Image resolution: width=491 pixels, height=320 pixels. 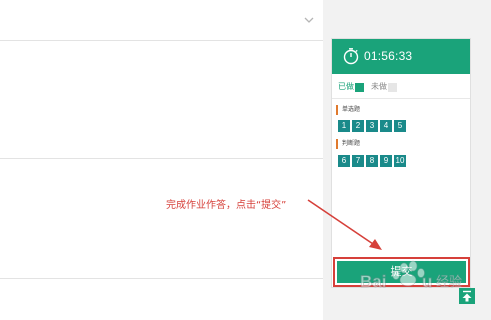 I want to click on back-to-top-button, so click(x=467, y=296).